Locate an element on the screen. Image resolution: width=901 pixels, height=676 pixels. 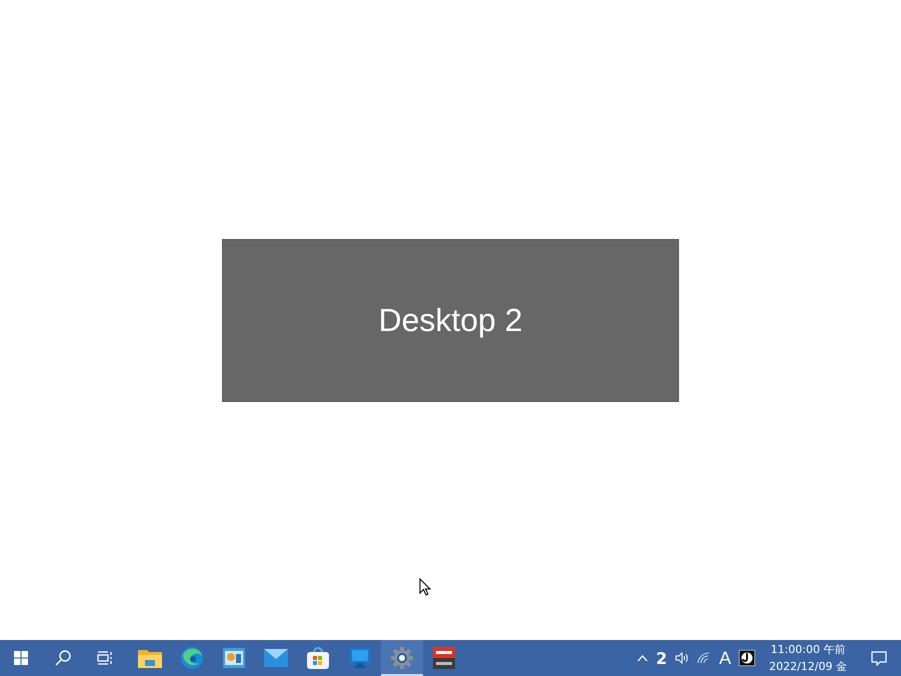
chevron-up-icon is located at coordinates (642, 658).